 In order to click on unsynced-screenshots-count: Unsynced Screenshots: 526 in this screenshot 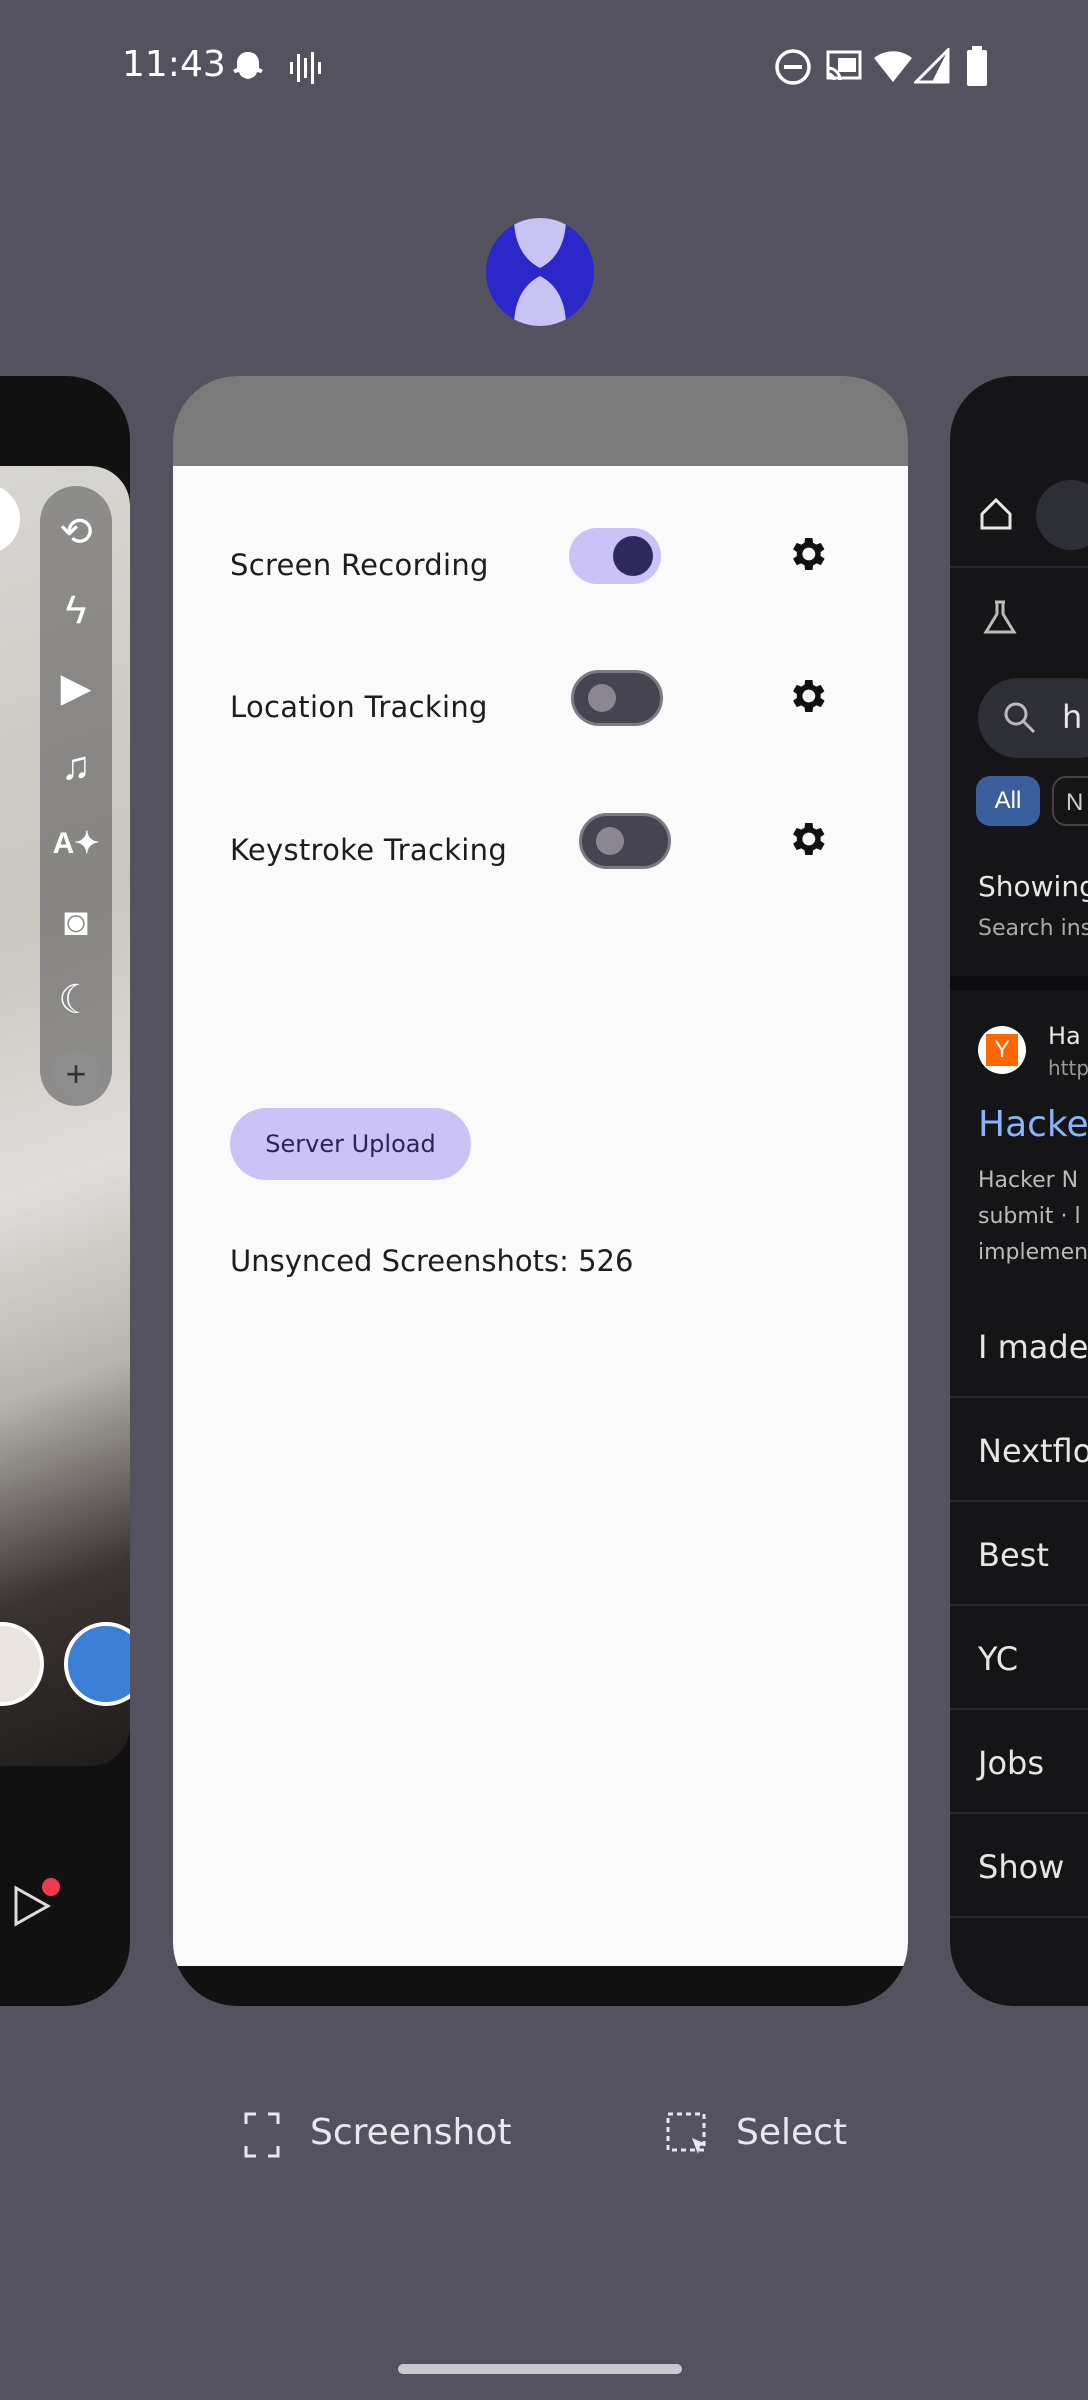, I will do `click(432, 1261)`.